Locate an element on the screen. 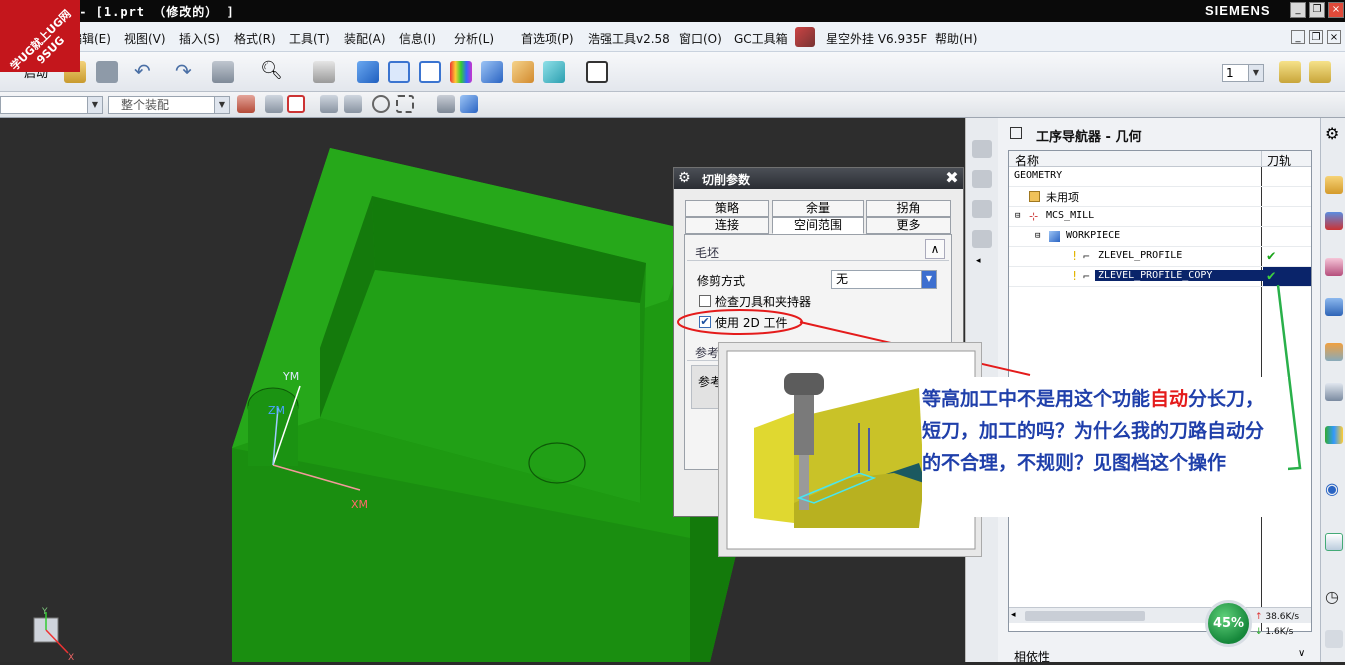 The width and height of the screenshot is (1345, 665). question-line1-pre: 等高加工中不是用这个功能 is located at coordinates (1036, 399).